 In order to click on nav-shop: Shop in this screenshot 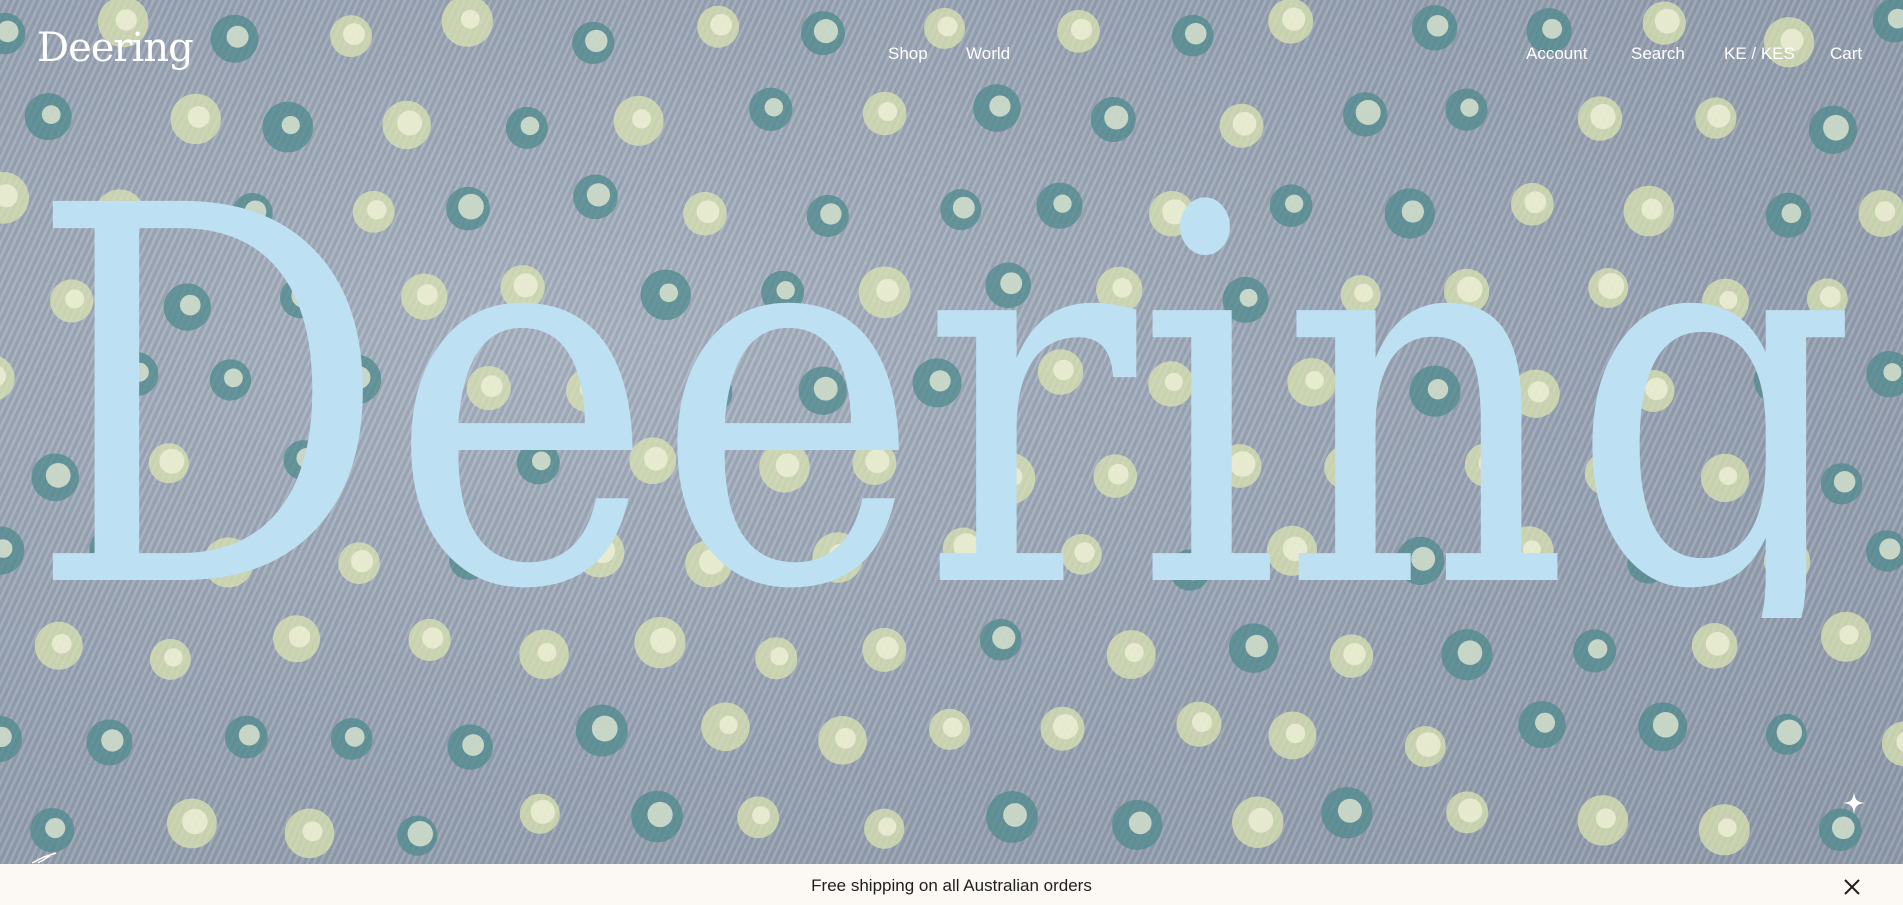, I will do `click(908, 54)`.